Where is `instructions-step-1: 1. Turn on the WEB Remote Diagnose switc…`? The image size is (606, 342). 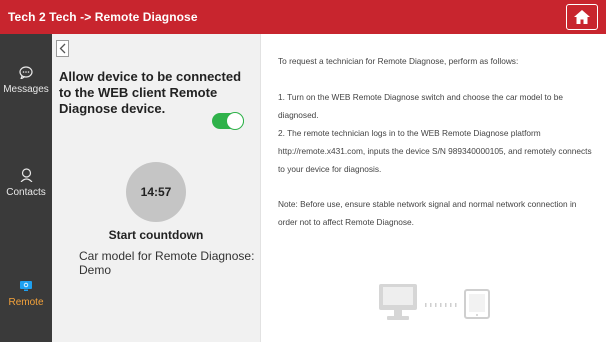
instructions-step-1: 1. Turn on the WEB Remote Diagnose switc… is located at coordinates (421, 106).